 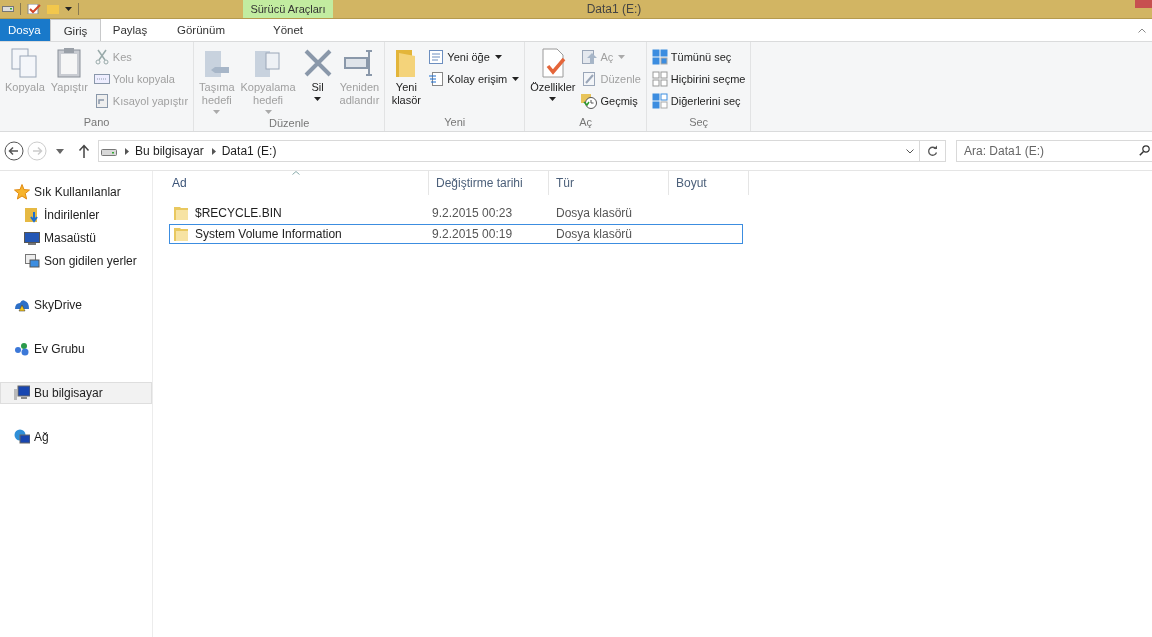 What do you see at coordinates (76, 238) in the screenshot?
I see `nav-item: Masaüstü` at bounding box center [76, 238].